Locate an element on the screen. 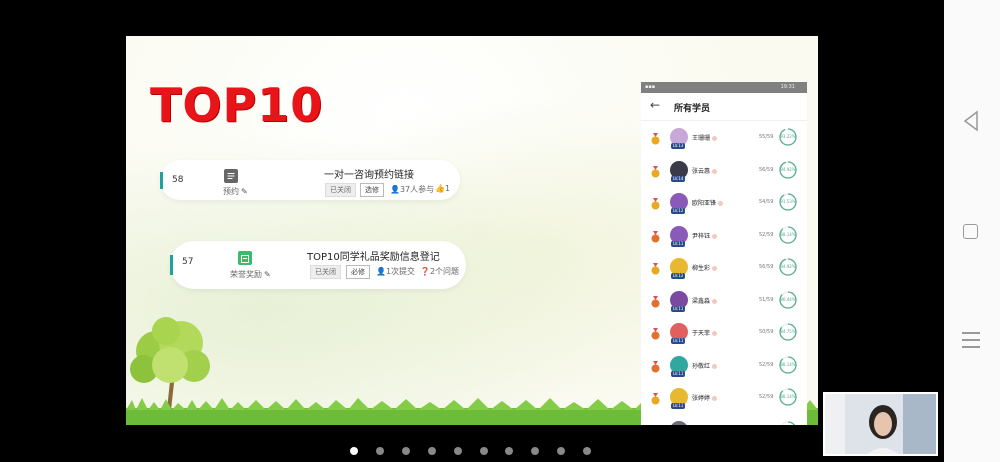 This screenshot has height=462, width=1000. webcam-thumbnail is located at coordinates (880, 424).